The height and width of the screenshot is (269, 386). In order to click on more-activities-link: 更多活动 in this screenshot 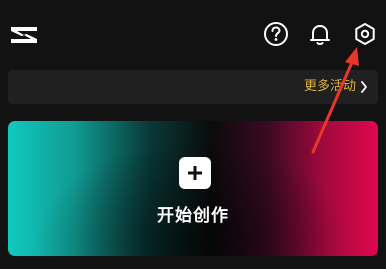, I will do `click(336, 87)`.